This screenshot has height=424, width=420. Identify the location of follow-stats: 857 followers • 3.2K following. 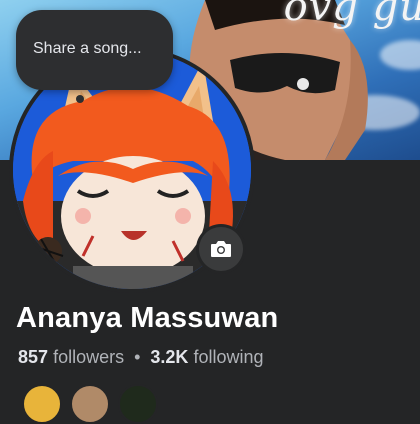
(141, 357).